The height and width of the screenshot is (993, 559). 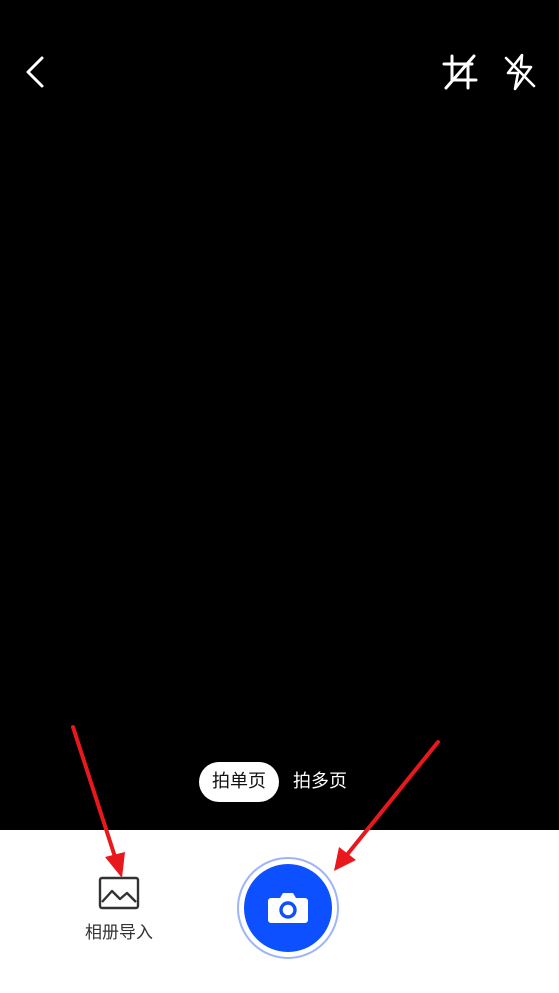 I want to click on chevron-left-icon, so click(x=35, y=72).